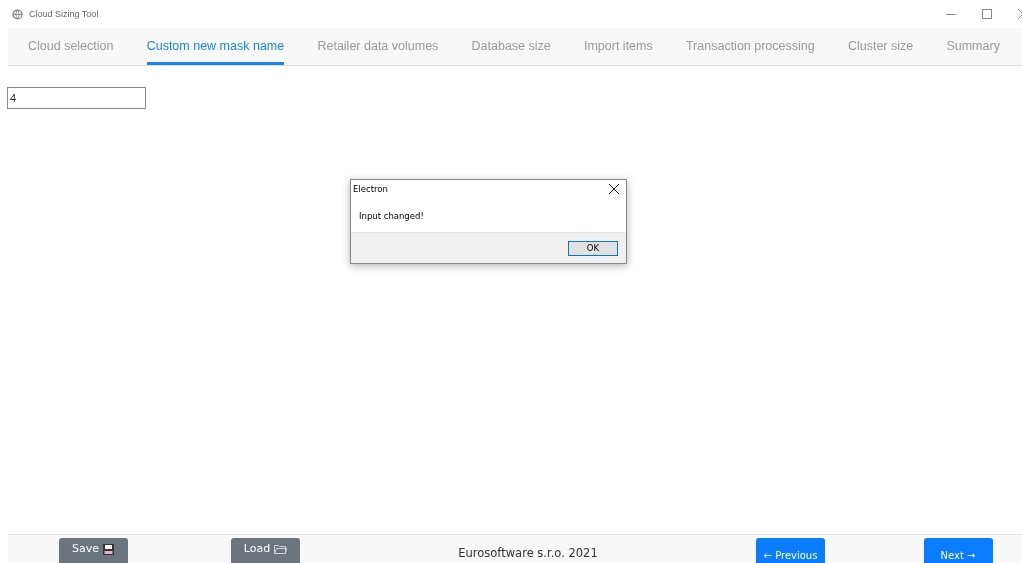 This screenshot has width=1022, height=563. Describe the element at coordinates (378, 46) in the screenshot. I see `tab: Retailer data volumes` at that location.